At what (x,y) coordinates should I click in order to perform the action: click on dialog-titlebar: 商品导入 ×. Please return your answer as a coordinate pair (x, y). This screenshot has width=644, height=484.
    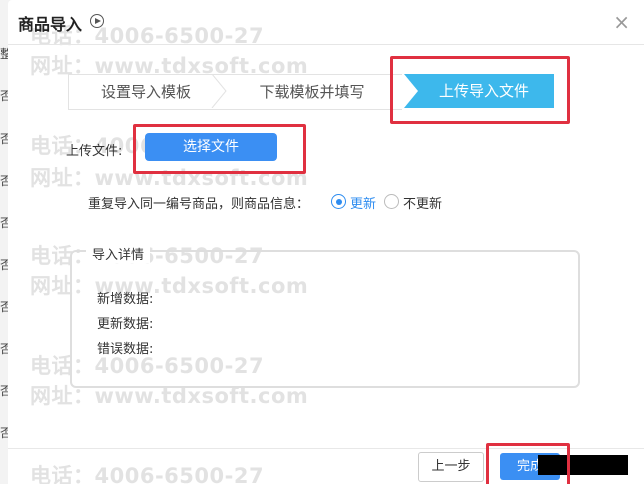
    Looking at the image, I should click on (326, 22).